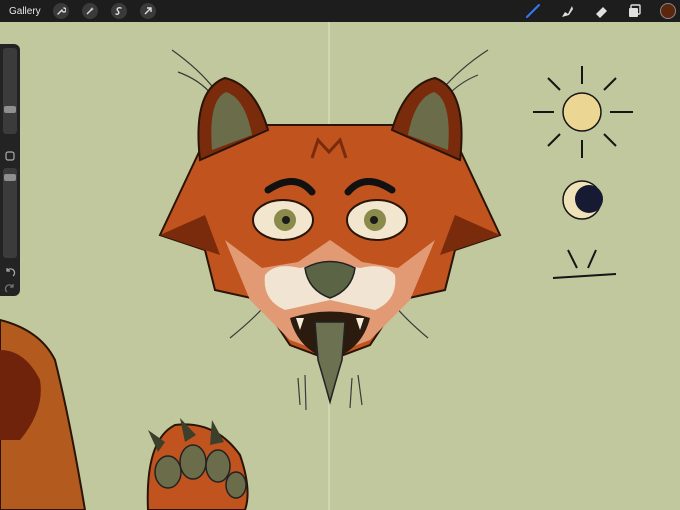 The height and width of the screenshot is (510, 680). What do you see at coordinates (583, 112) in the screenshot?
I see `sun-doodle` at bounding box center [583, 112].